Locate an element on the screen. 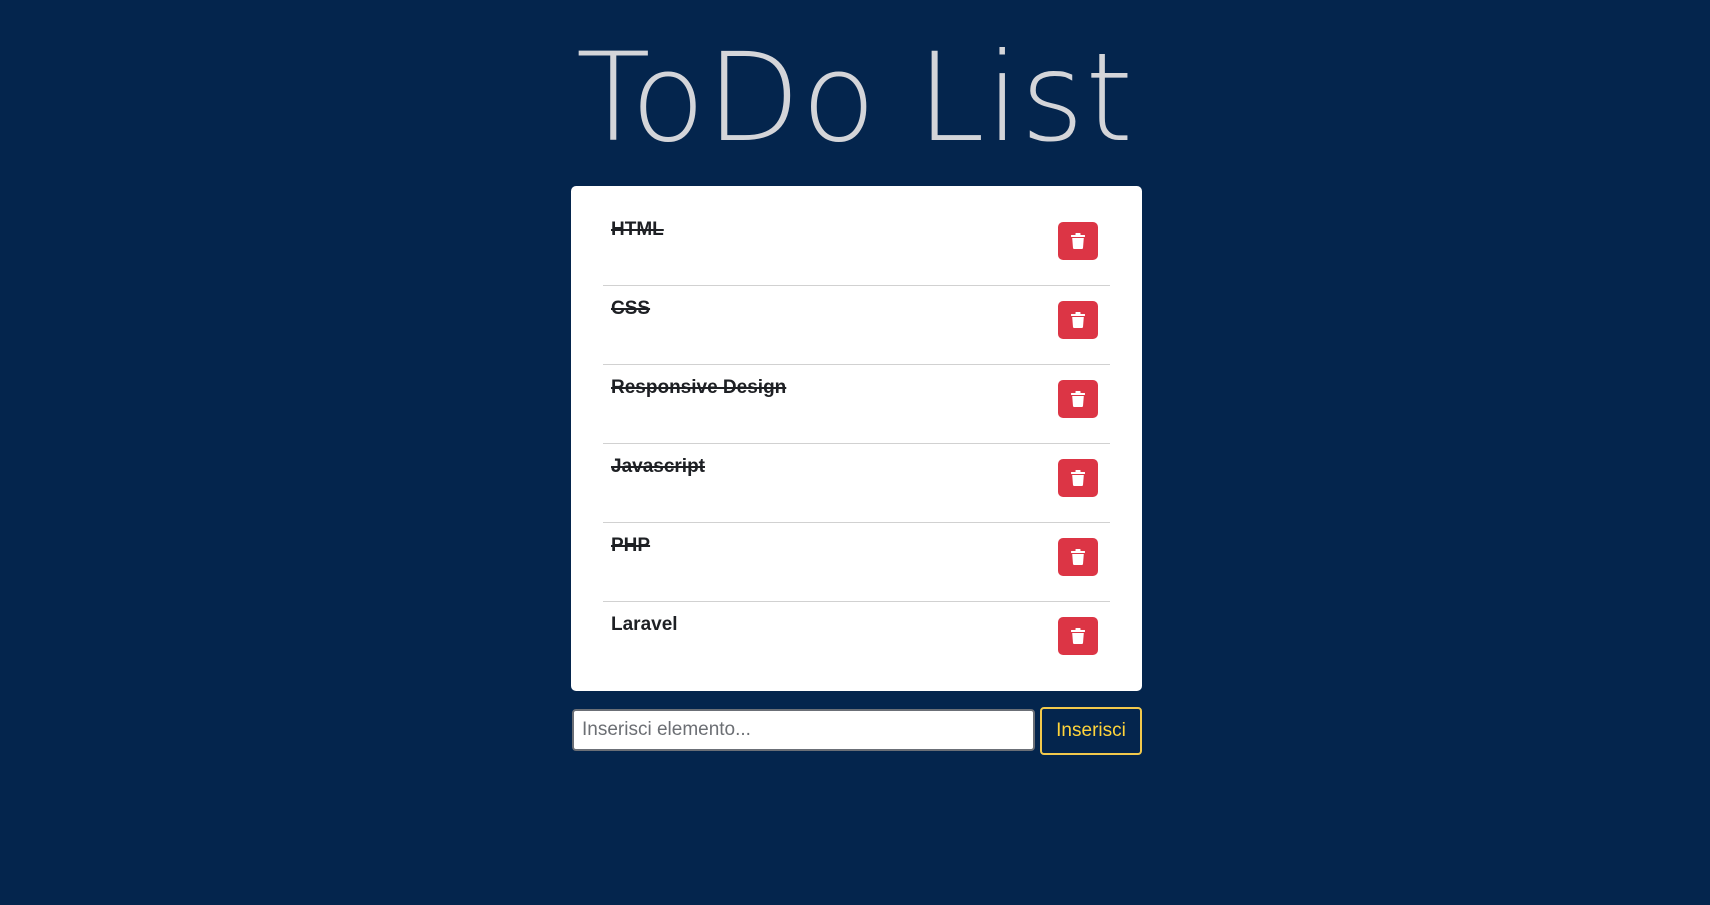 Image resolution: width=1710 pixels, height=905 pixels. todo-text-done: CSS is located at coordinates (630, 309).